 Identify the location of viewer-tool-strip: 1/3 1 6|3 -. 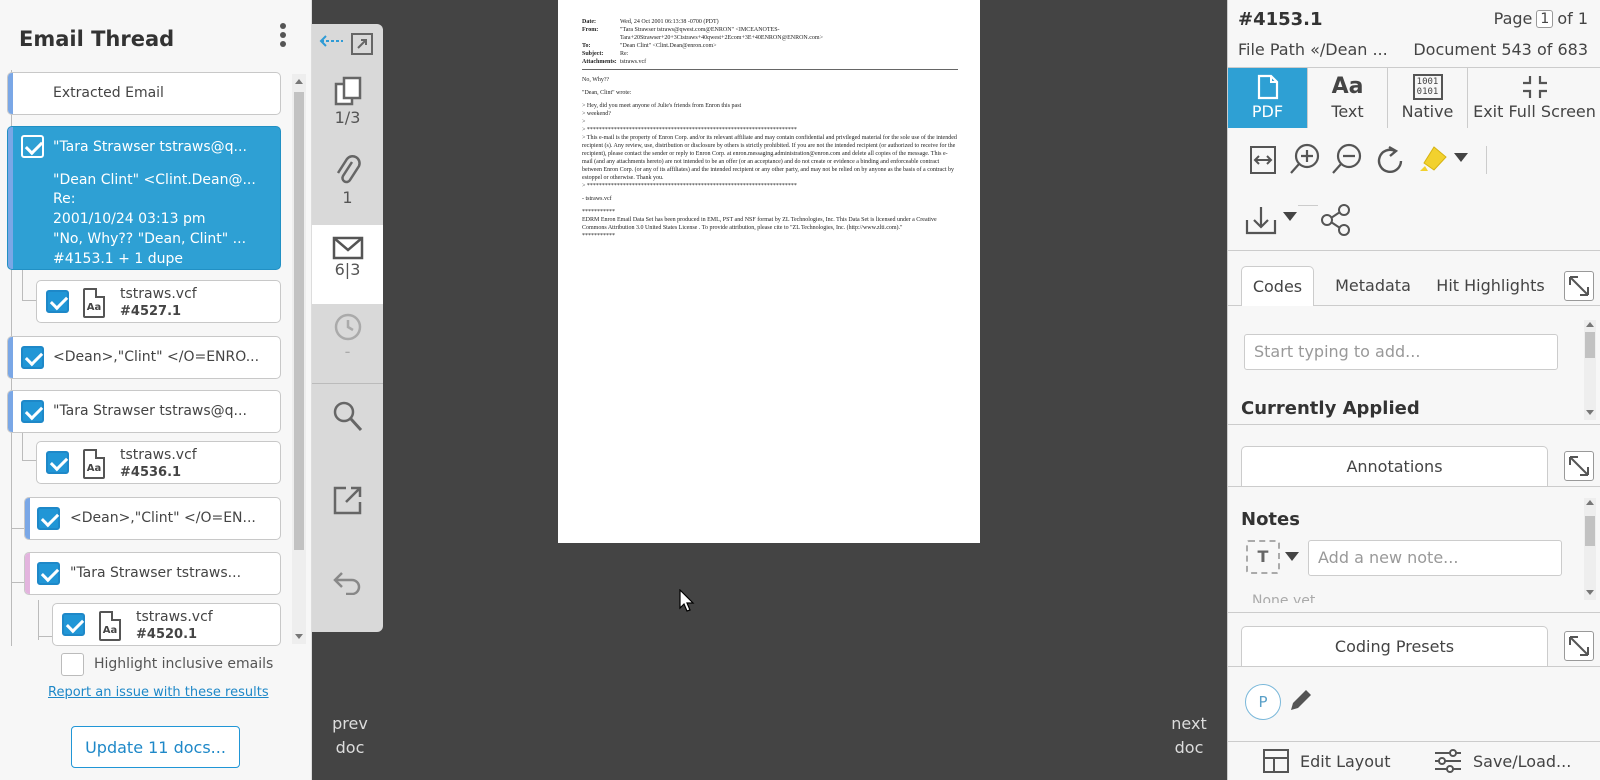
(347, 328).